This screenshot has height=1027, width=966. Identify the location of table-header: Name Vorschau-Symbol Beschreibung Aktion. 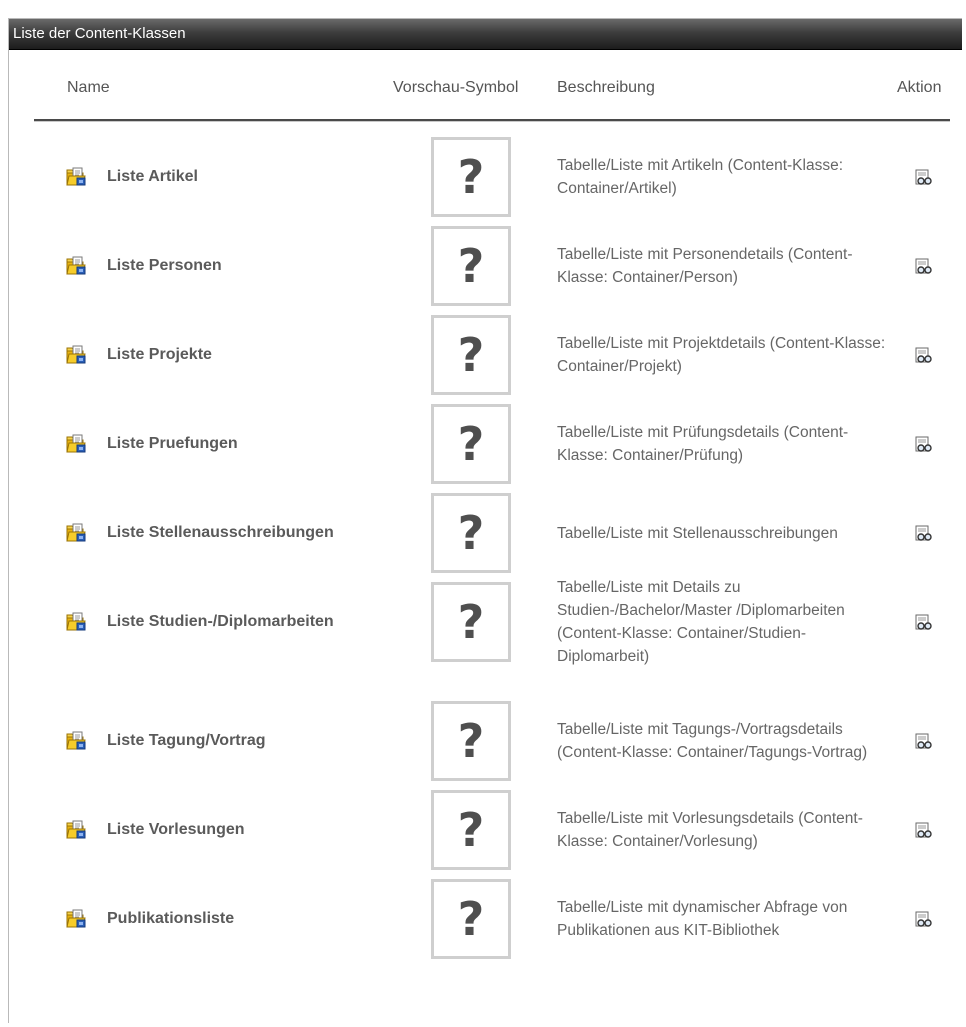
(485, 91).